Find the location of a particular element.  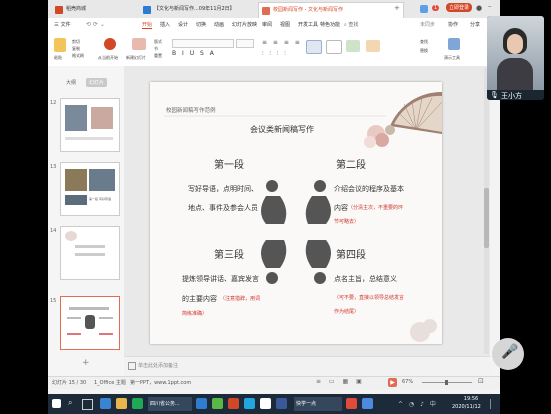

cut-button: 剪切 is located at coordinates (76, 42).